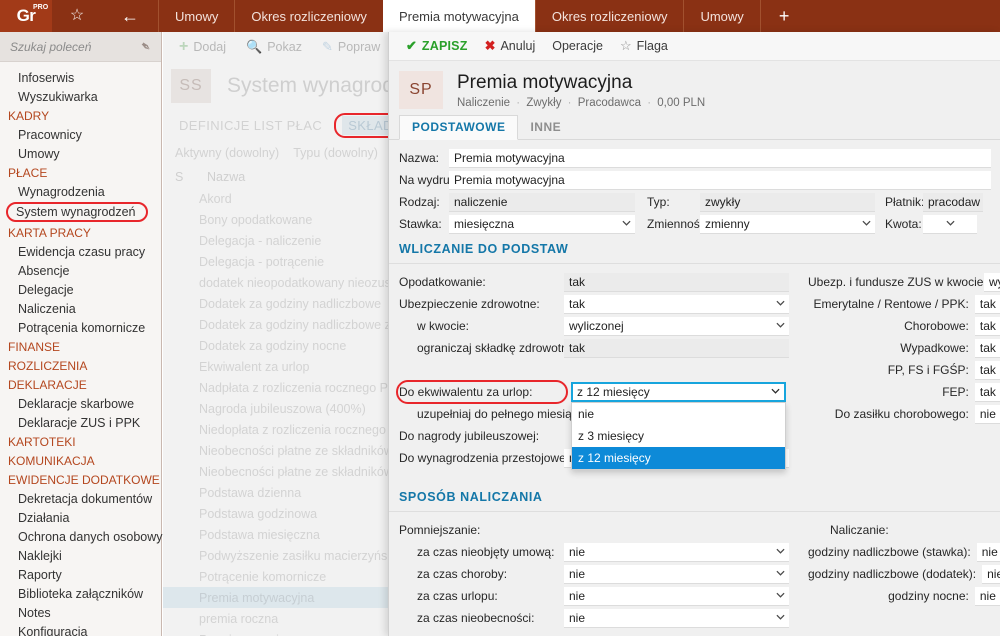 The height and width of the screenshot is (636, 1000). What do you see at coordinates (694, 511) in the screenshot?
I see `divider` at bounding box center [694, 511].